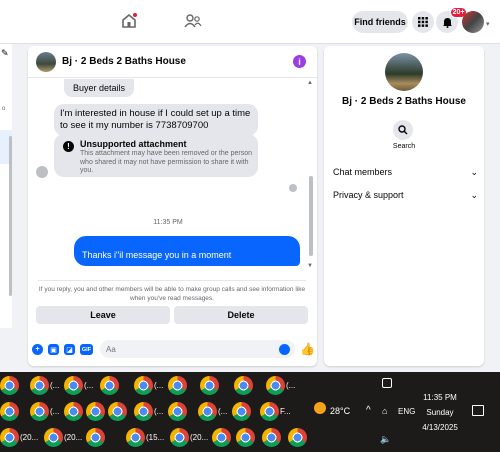 Image resolution: width=500 pixels, height=452 pixels. I want to click on plus-icon: +, so click(37, 349).